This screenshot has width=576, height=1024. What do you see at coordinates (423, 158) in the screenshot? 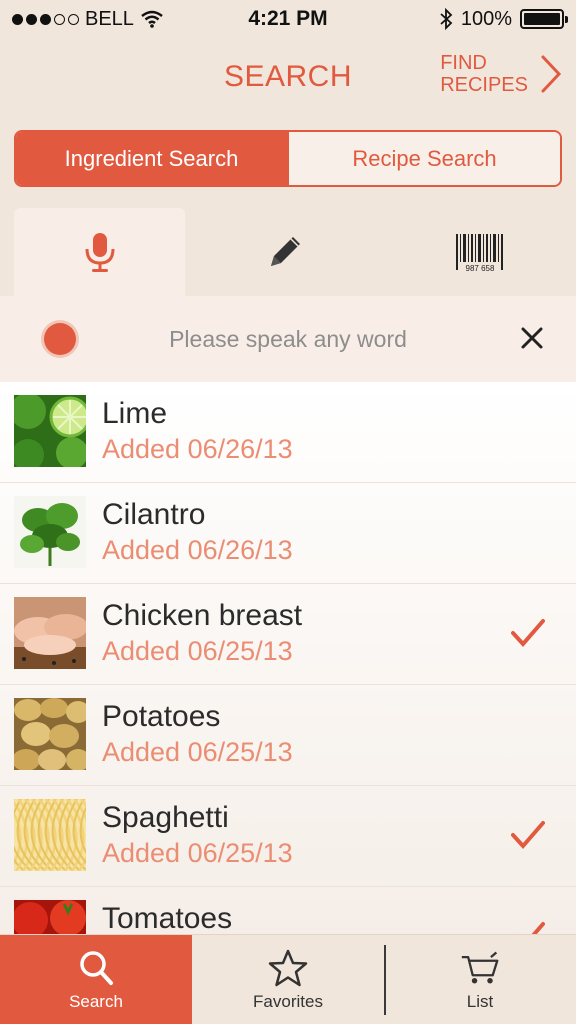
I see `recipe-search-tab: Recipe Search` at bounding box center [423, 158].